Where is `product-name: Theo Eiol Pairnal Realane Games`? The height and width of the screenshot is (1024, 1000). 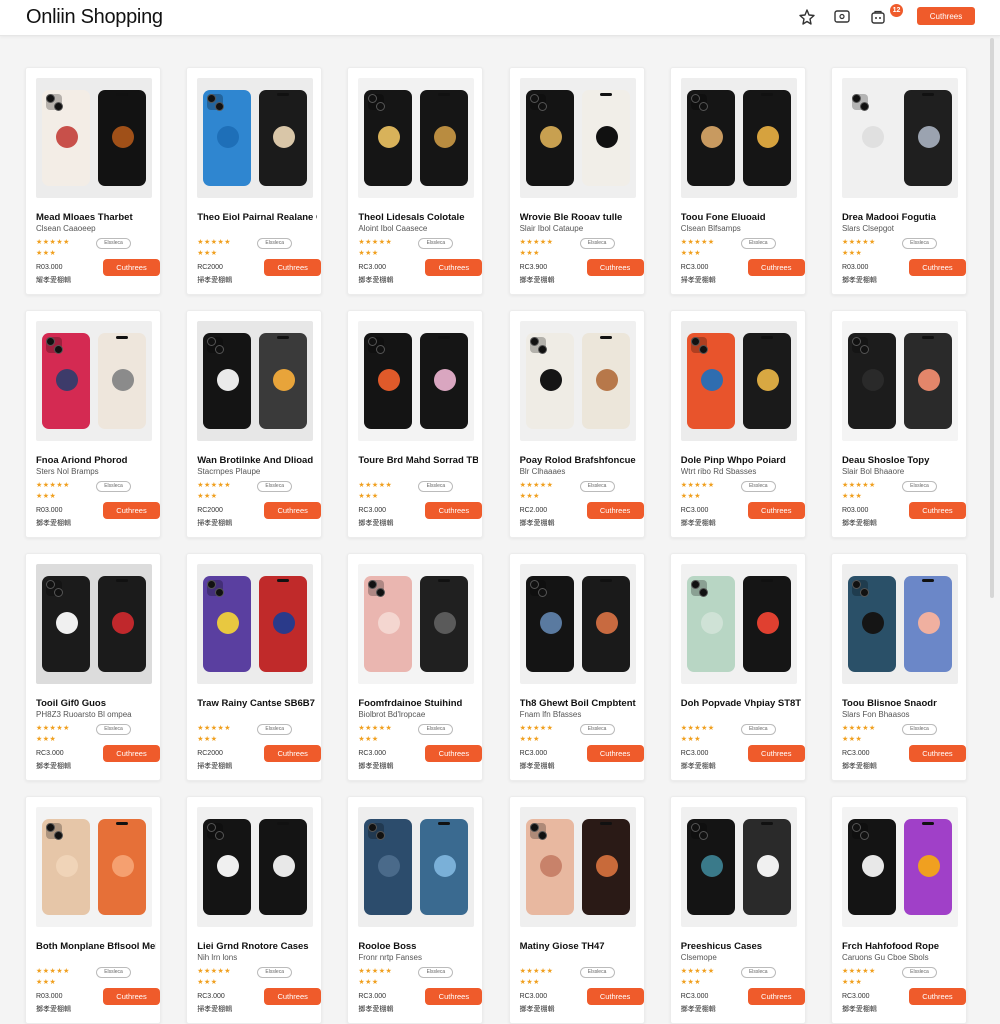
product-name: Theo Eiol Pairnal Realane Games is located at coordinates (257, 217).